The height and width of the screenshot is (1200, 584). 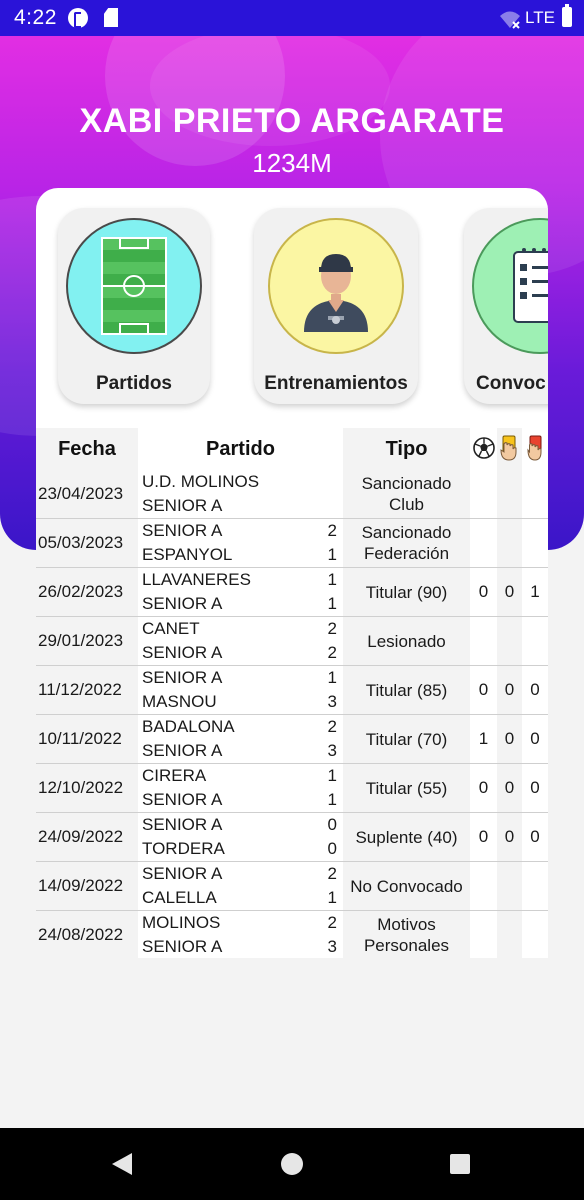 What do you see at coordinates (78, 18) in the screenshot?
I see `app-notification-icon` at bounding box center [78, 18].